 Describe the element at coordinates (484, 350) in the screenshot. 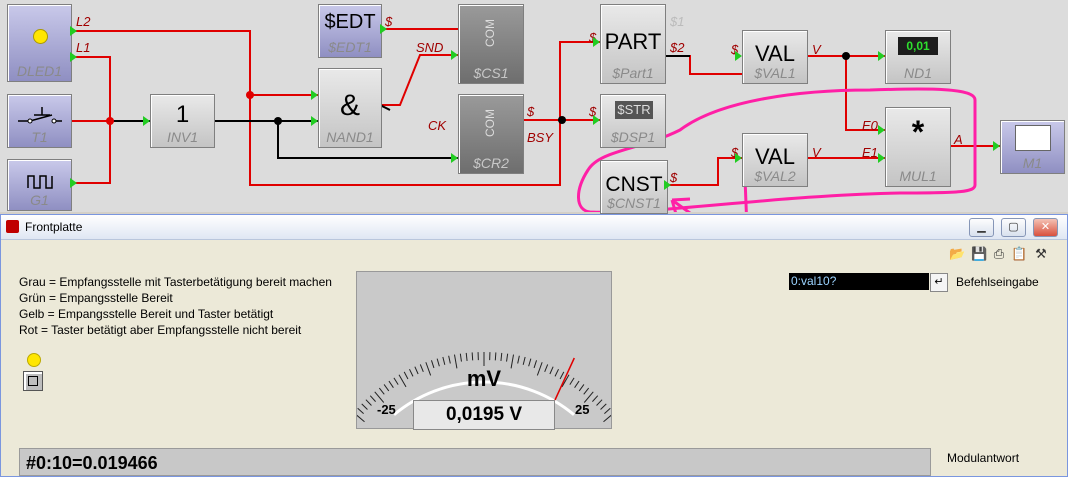

I see `analog-meter: mV -25 25 0,0195 V` at that location.